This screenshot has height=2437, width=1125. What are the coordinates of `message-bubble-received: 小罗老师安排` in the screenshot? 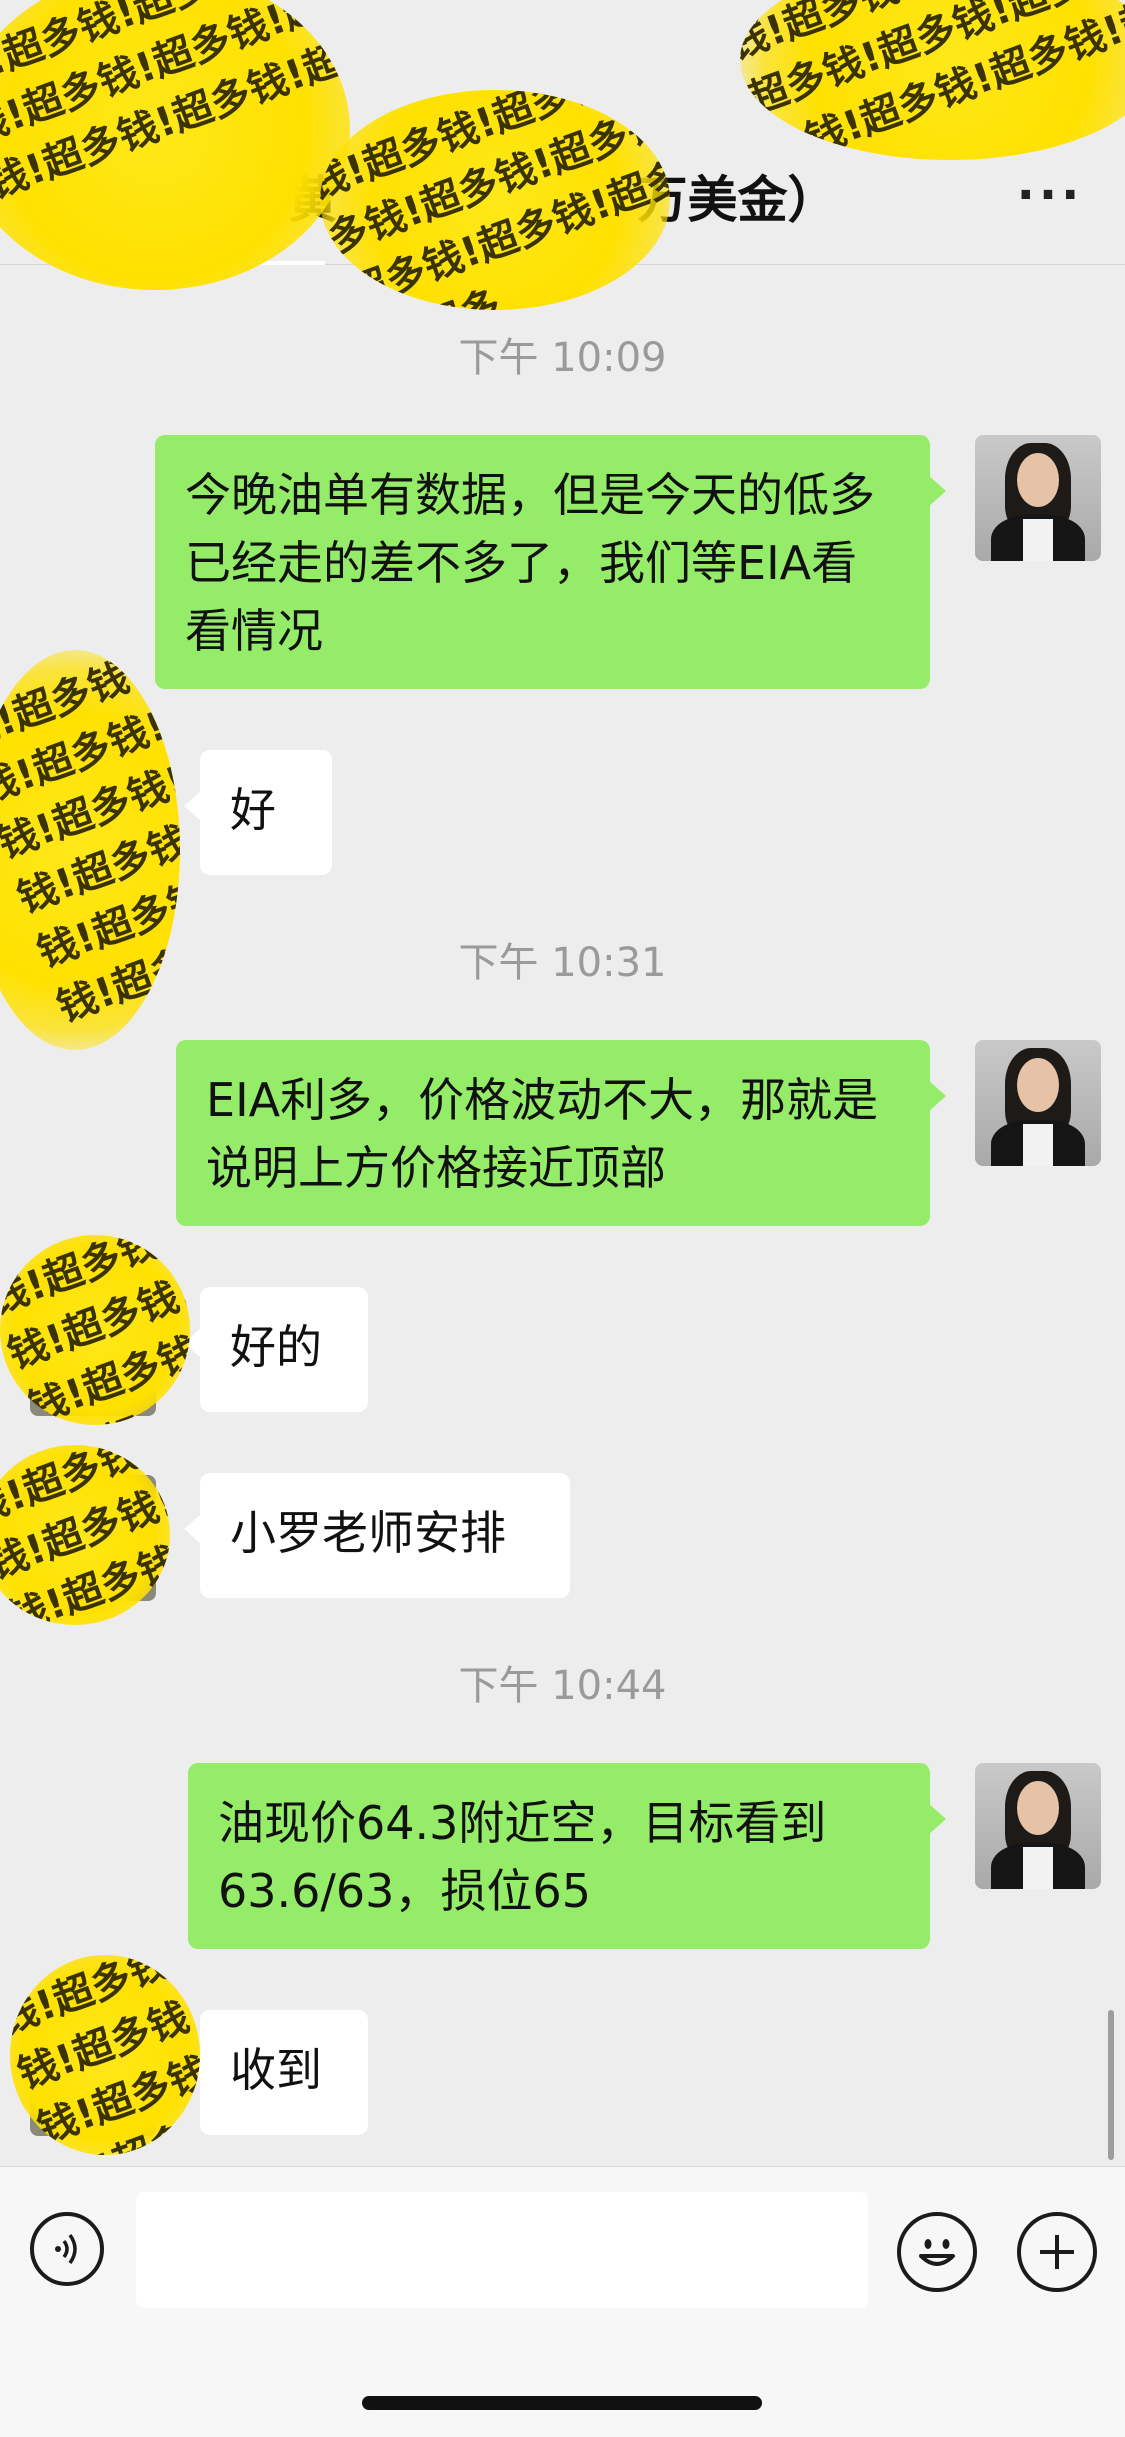 It's located at (377, 1535).